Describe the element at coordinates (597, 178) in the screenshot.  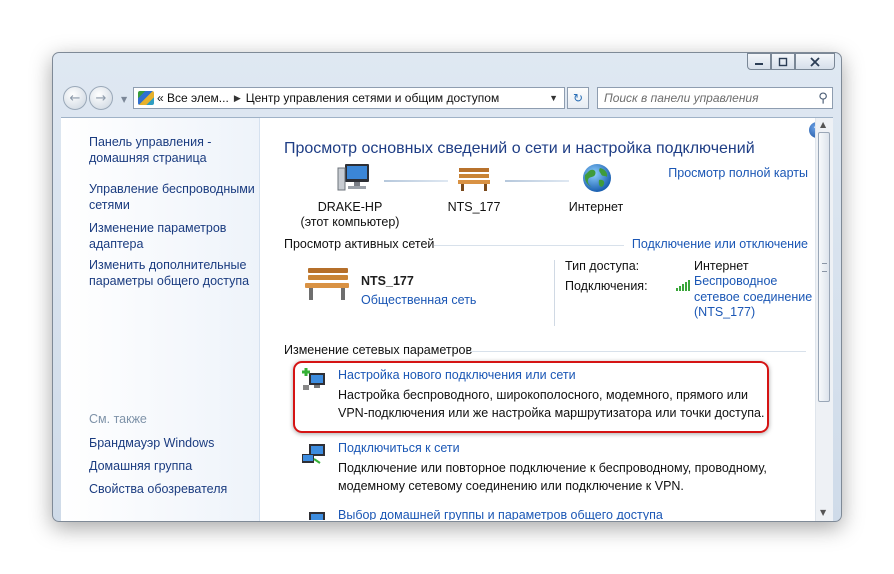
I see `globe-icon` at that location.